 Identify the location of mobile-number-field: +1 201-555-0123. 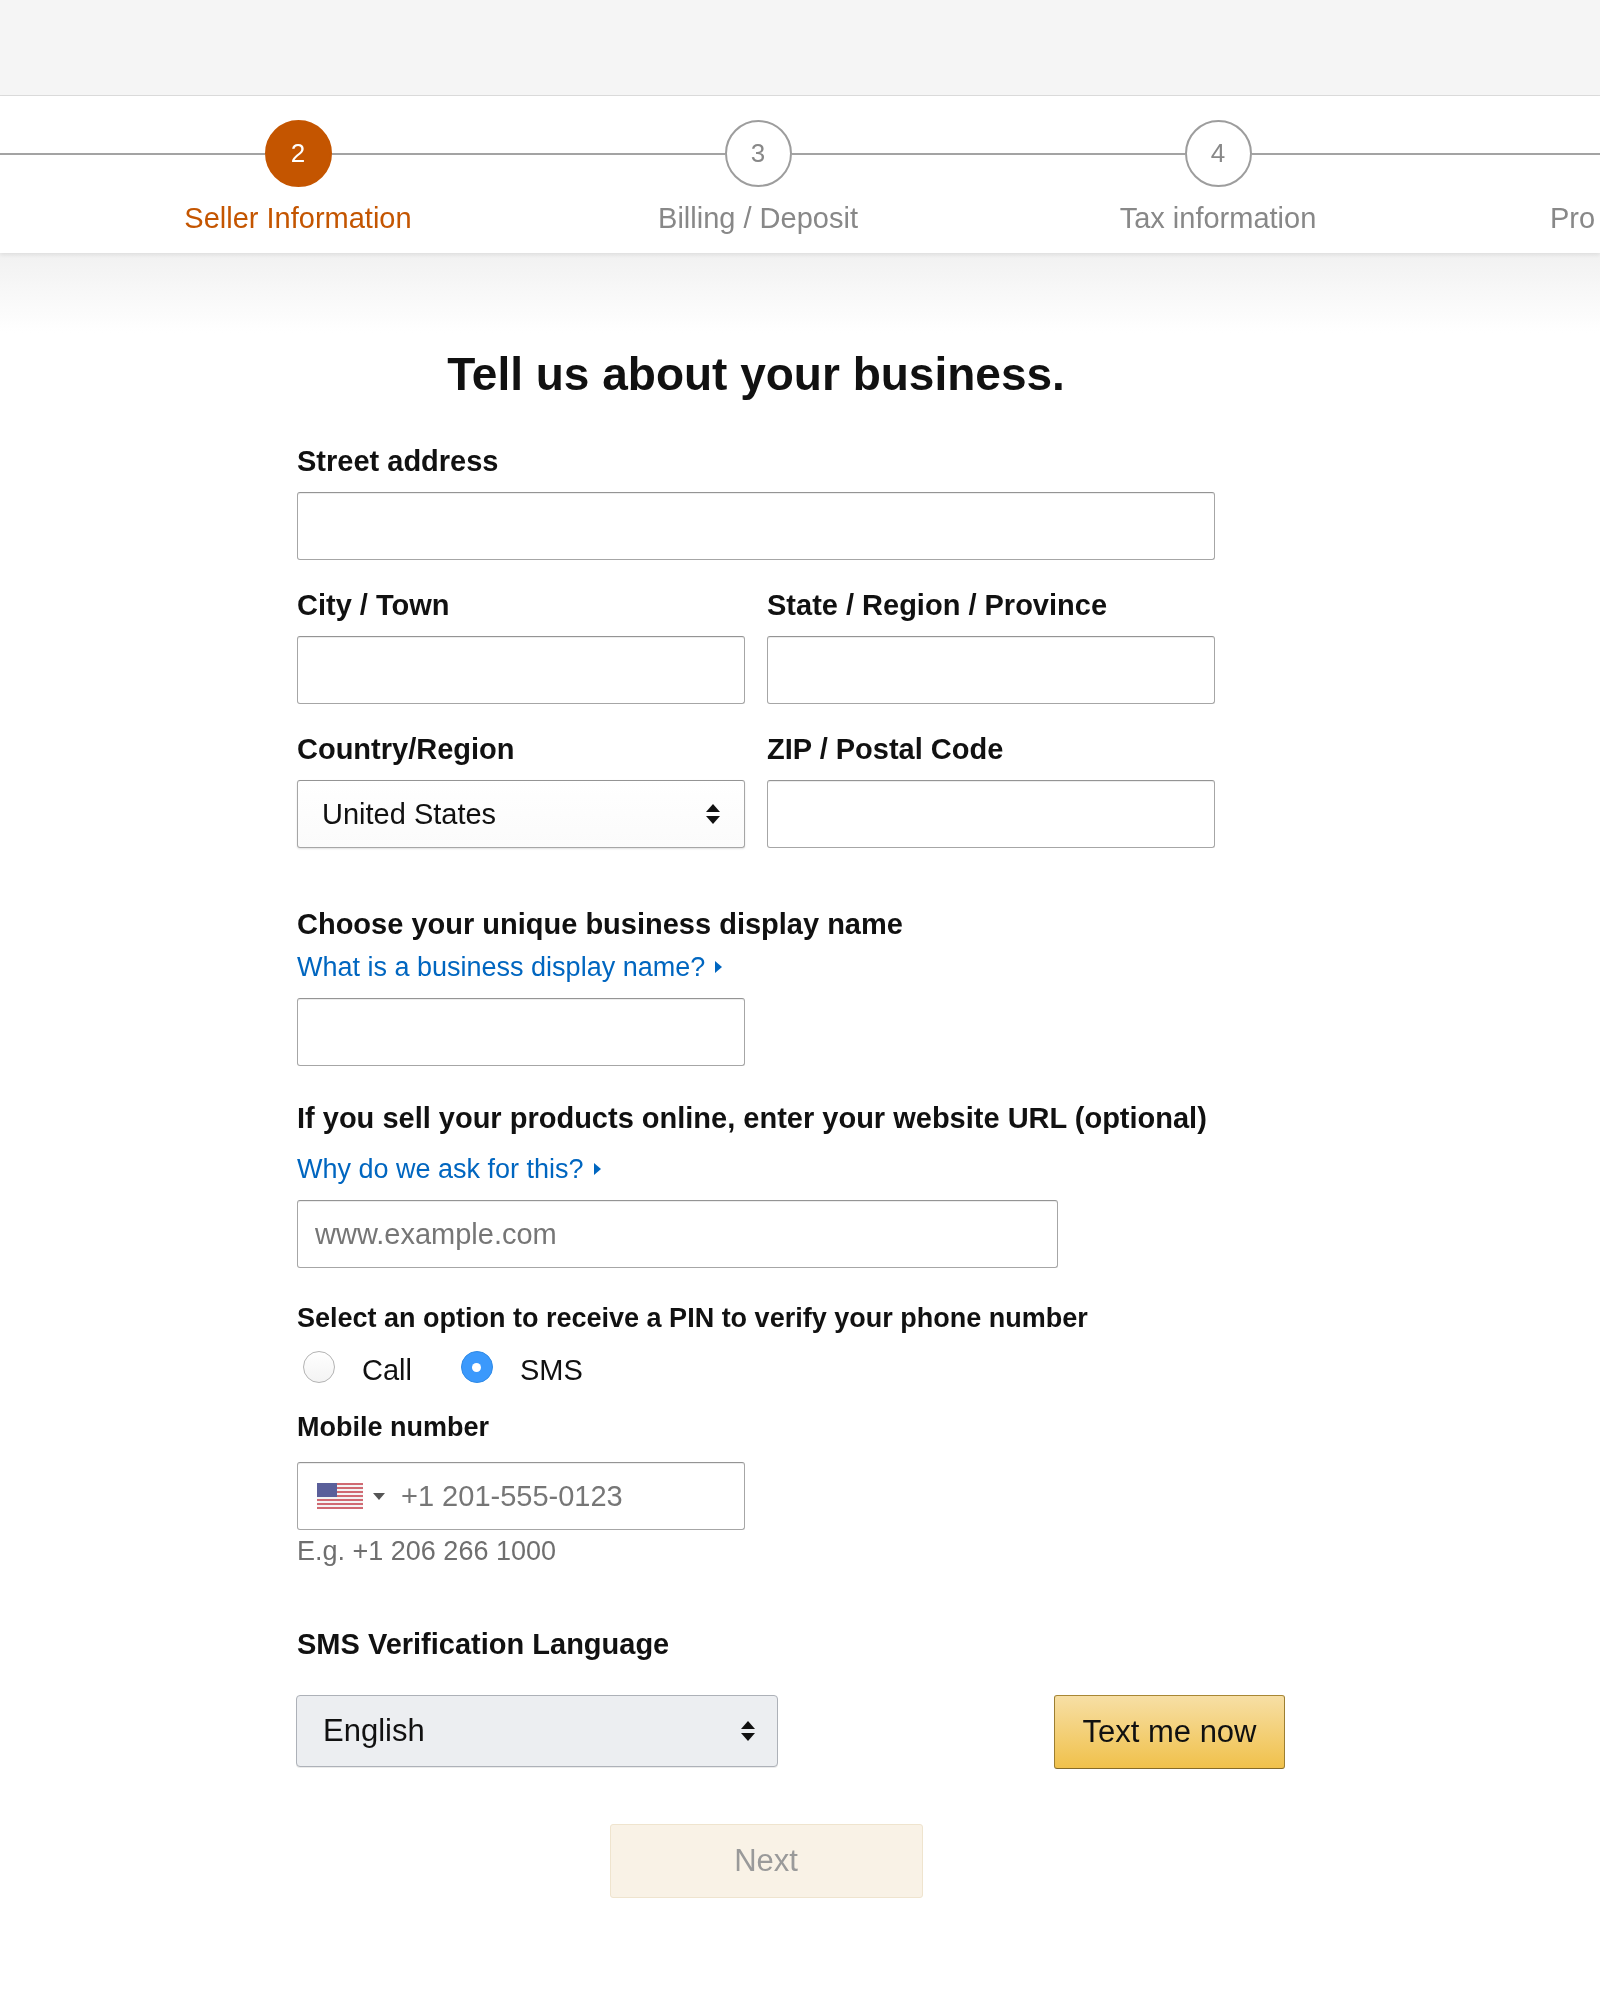
(521, 1496).